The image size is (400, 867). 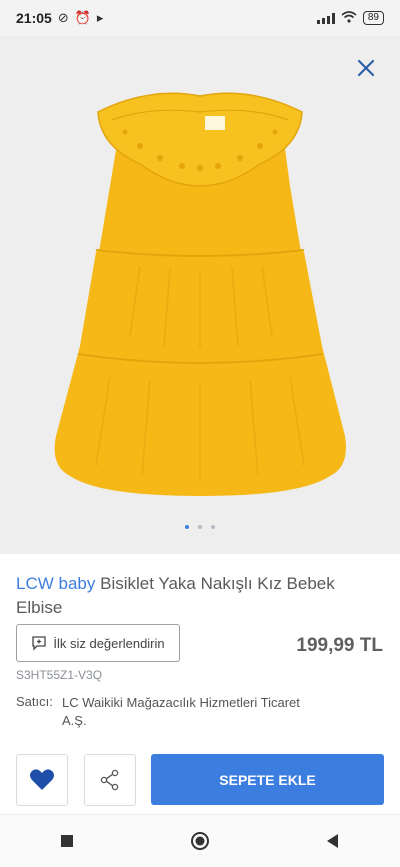 I want to click on status-bar: 21:05 ⊘ ⏰ ▸ 89, so click(x=200, y=18).